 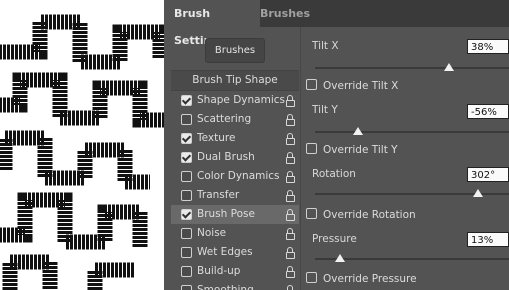 I want to click on option-wet-edges: Wet Edges, so click(x=235, y=252).